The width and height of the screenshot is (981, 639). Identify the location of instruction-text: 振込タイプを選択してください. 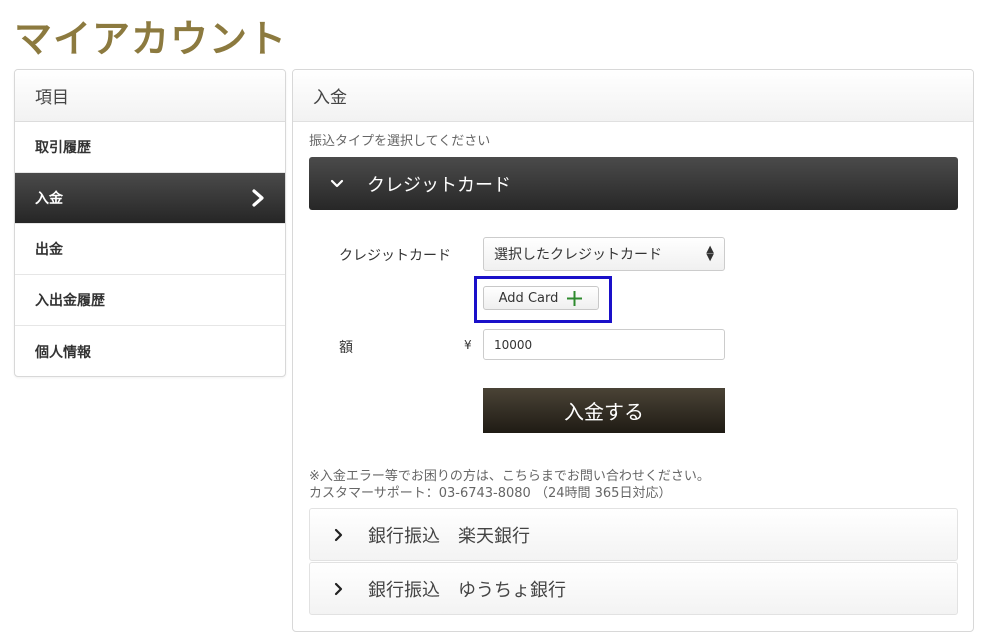
(400, 141).